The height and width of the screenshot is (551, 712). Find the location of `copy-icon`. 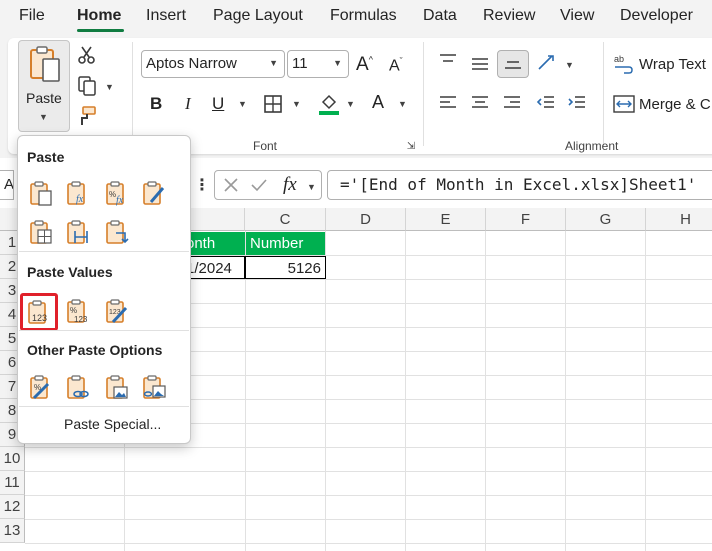

copy-icon is located at coordinates (87, 86).